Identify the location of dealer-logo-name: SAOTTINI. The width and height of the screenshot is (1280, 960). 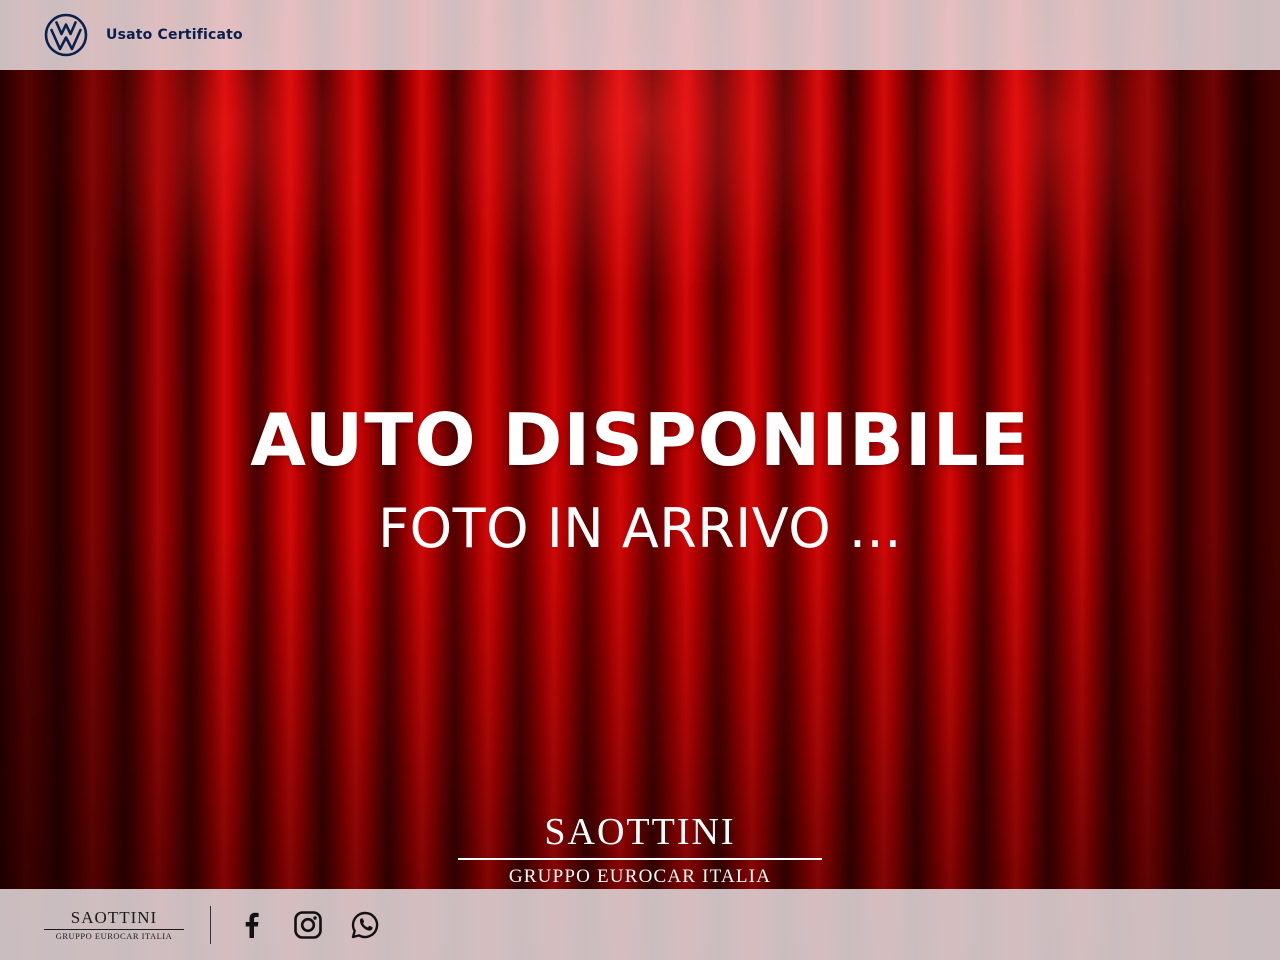
(640, 832).